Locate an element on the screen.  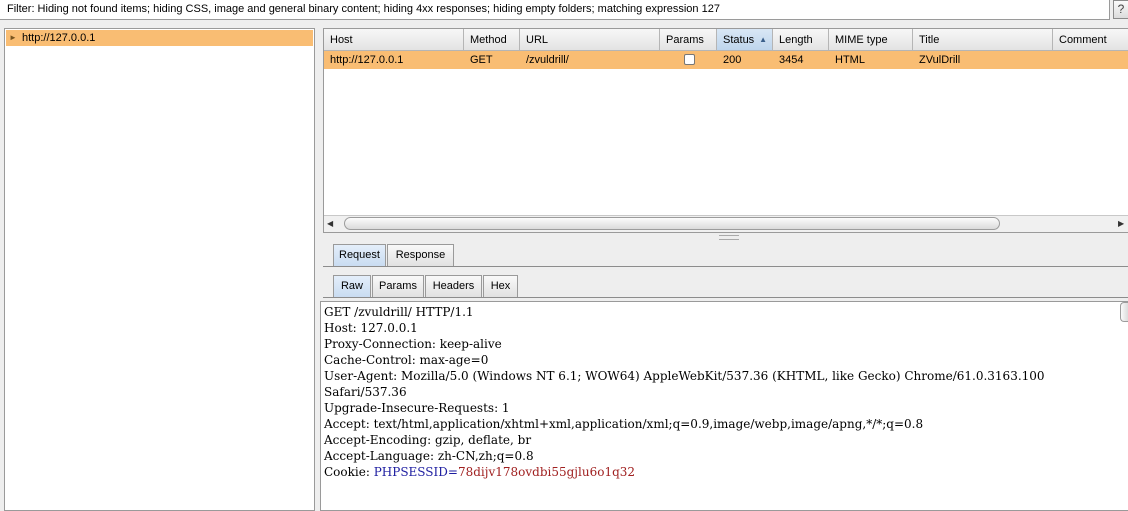
column-header-params: Params is located at coordinates (688, 40).